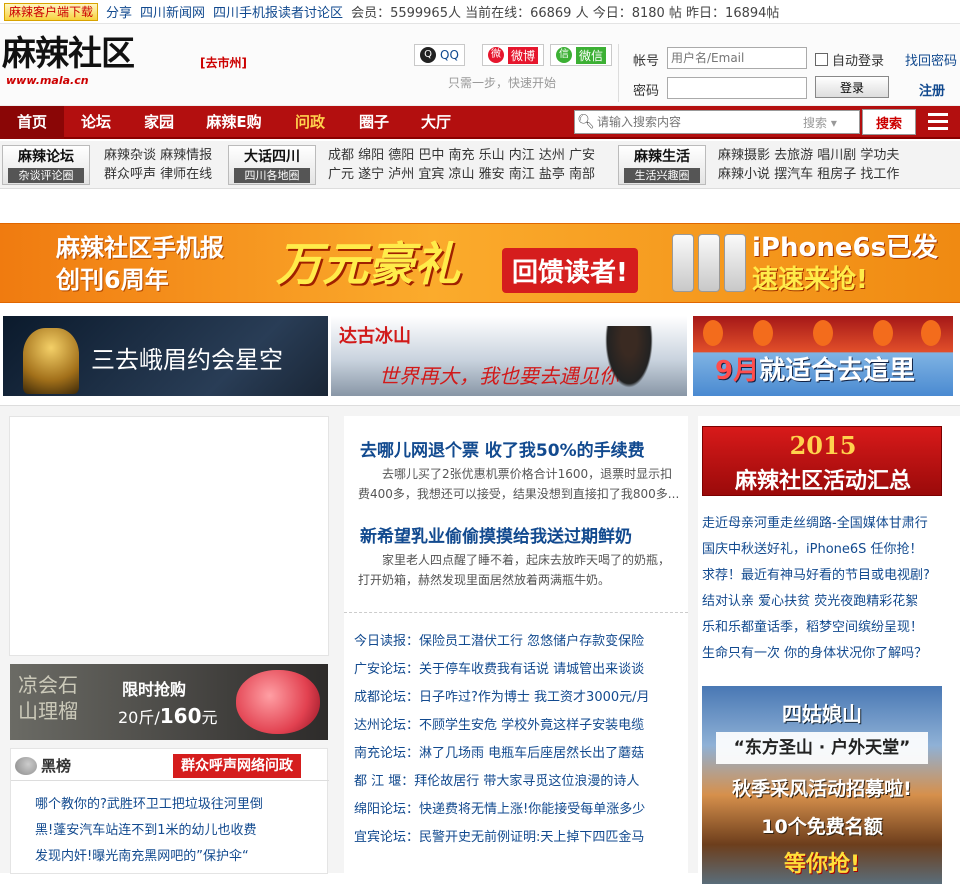  Describe the element at coordinates (532, 753) in the screenshot. I see `forum-text: 淋了几场雨 电瓶车后座居然长出了蘑菇` at that location.